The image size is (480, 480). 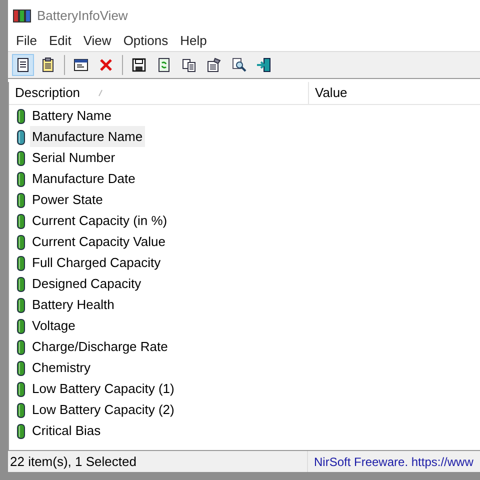 What do you see at coordinates (103, 409) in the screenshot?
I see `row-label: Low Battery Capacity (2)` at bounding box center [103, 409].